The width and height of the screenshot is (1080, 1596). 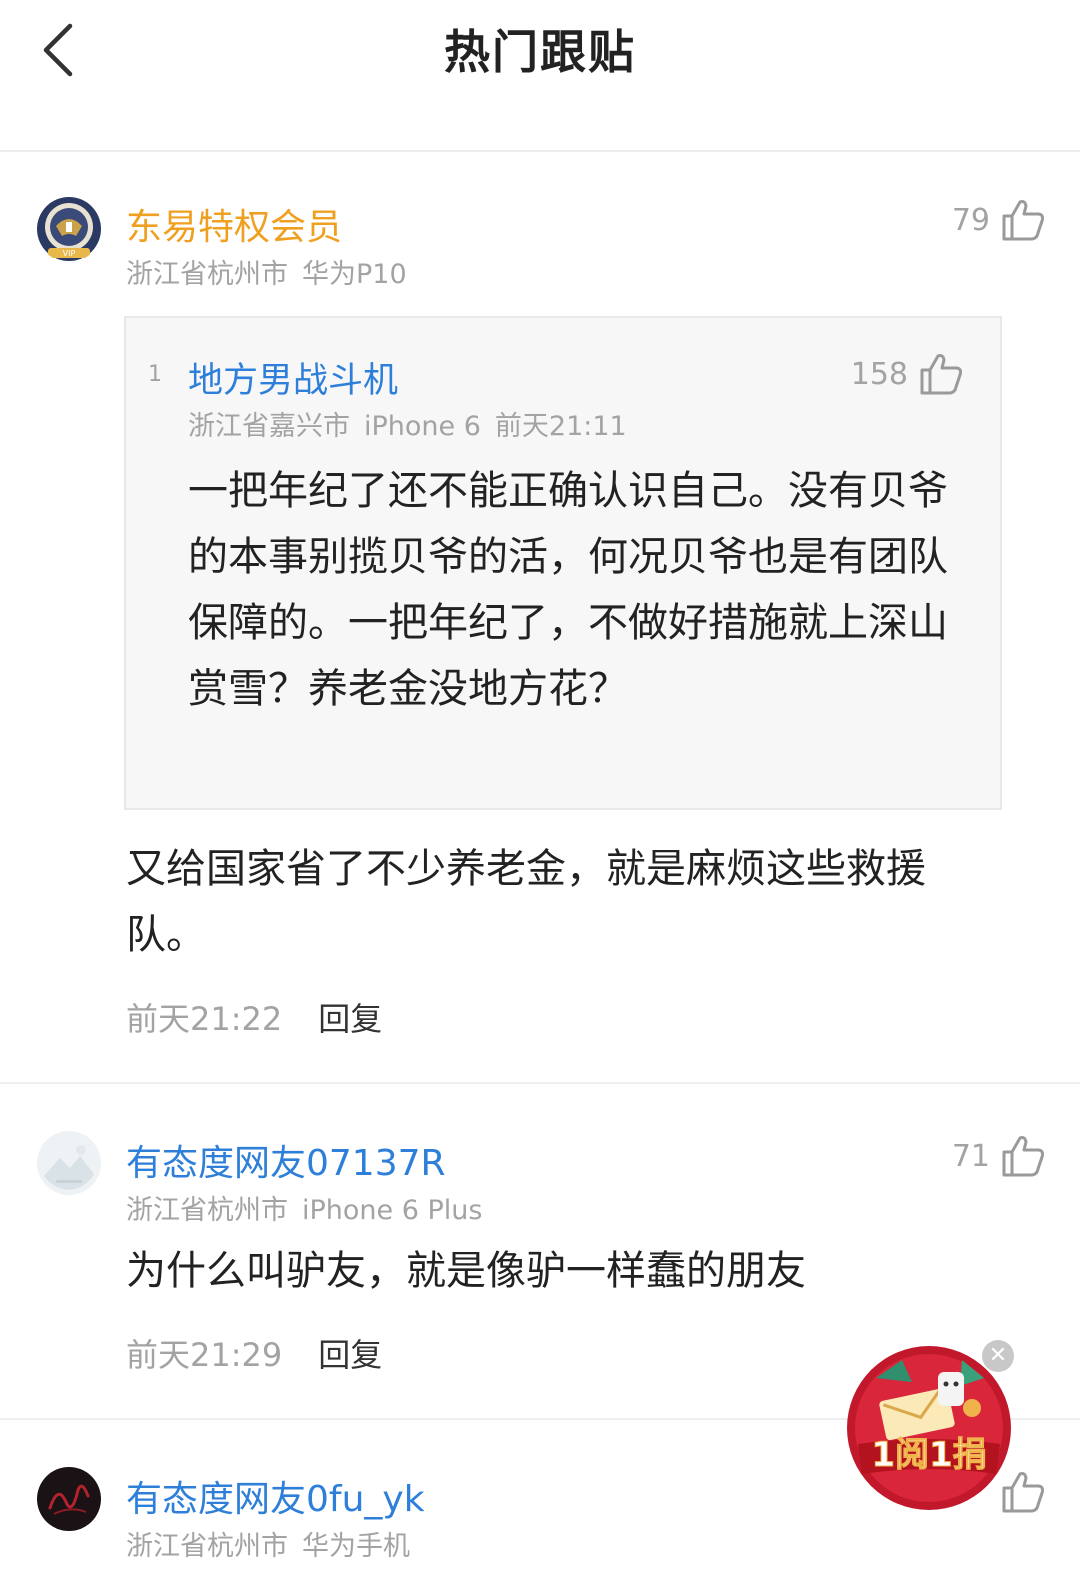 I want to click on quote-meta: 浙江省嘉兴市 iPhone 6 前天21:11, so click(x=407, y=423).